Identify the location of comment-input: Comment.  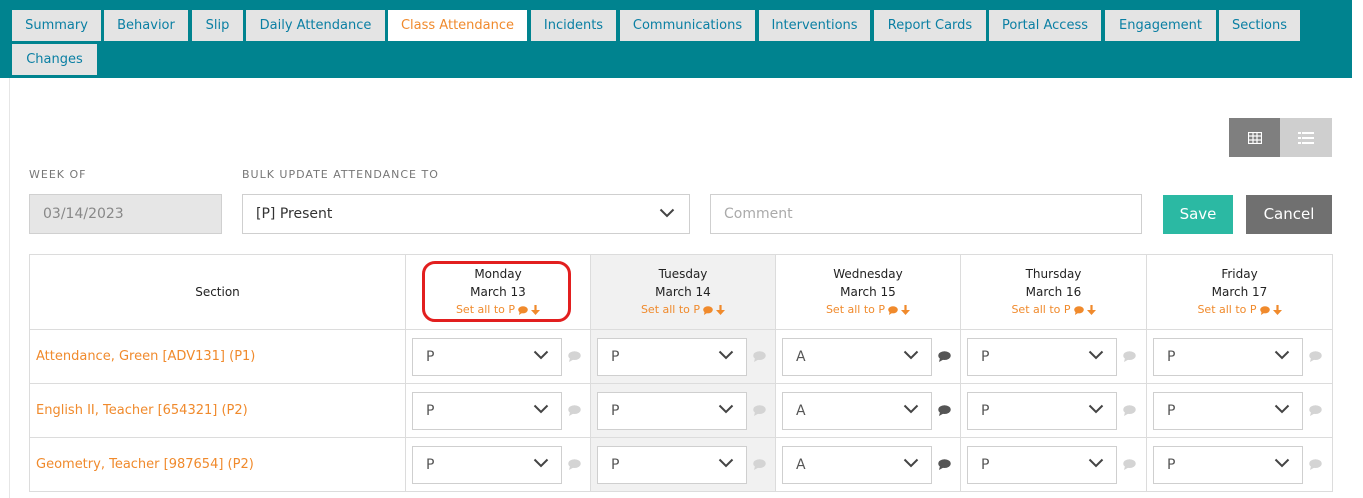
(926, 214).